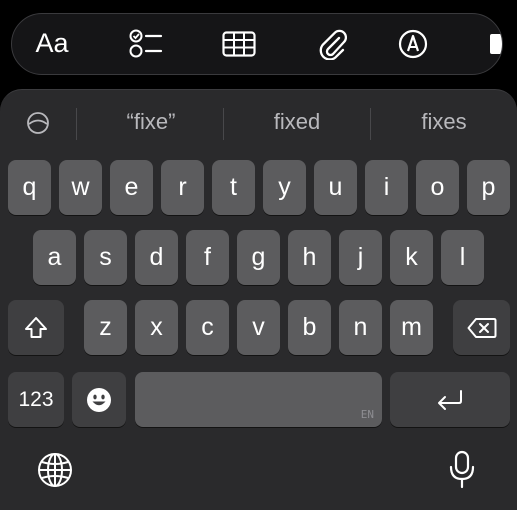  I want to click on key-i: i, so click(386, 187).